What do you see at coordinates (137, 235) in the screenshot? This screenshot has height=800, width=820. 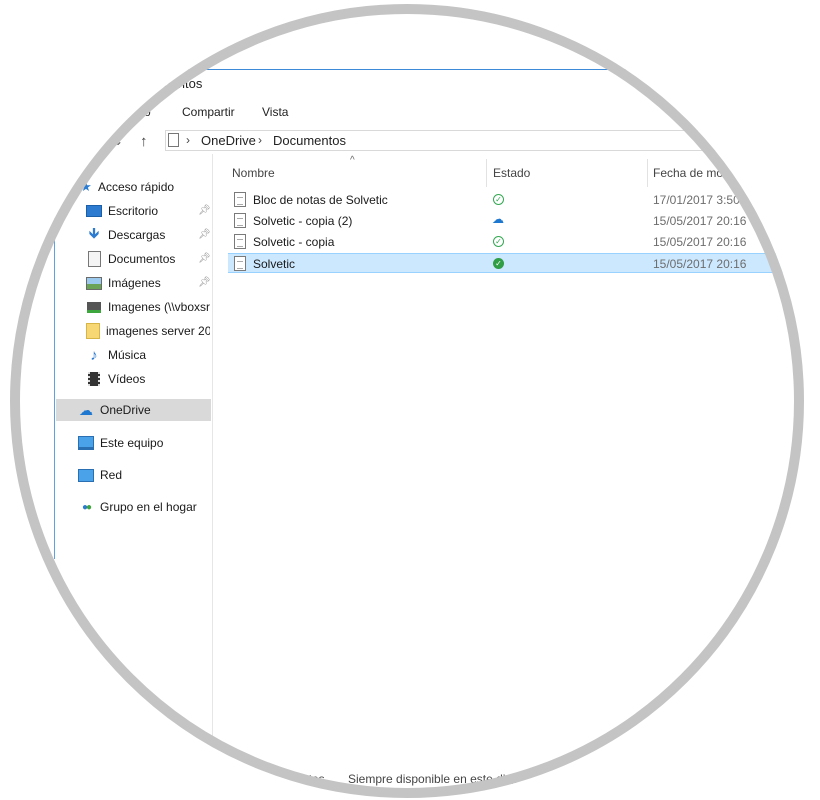 I see `sidebar-item-label: Descargas` at bounding box center [137, 235].